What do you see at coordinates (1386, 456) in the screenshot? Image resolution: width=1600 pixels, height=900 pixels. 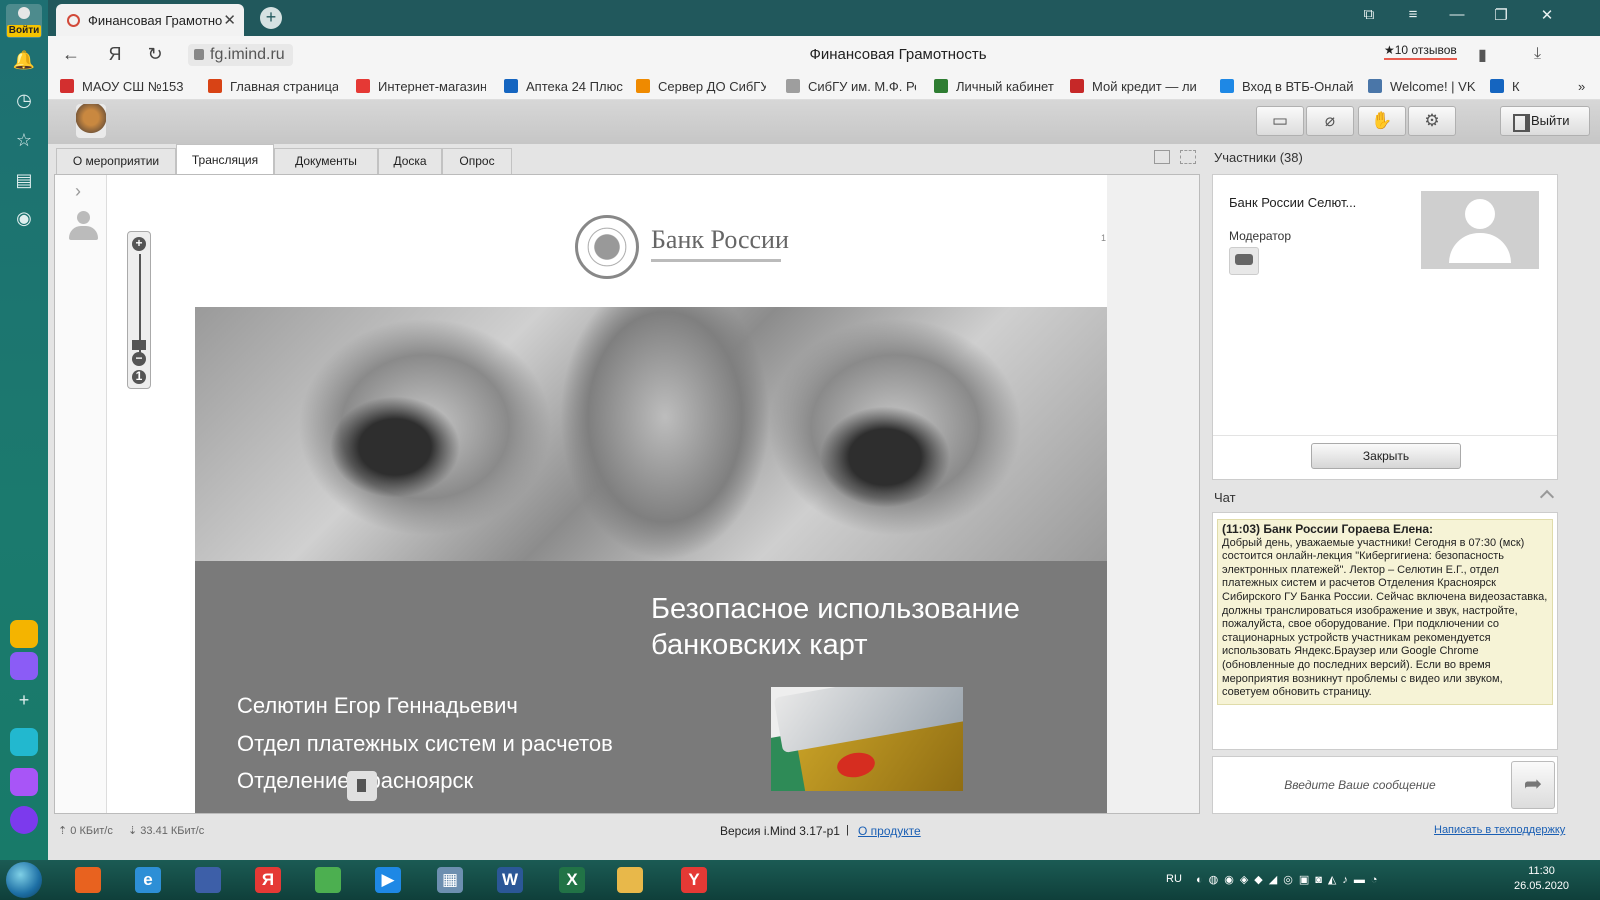 I see `close-button: Закрыть` at bounding box center [1386, 456].